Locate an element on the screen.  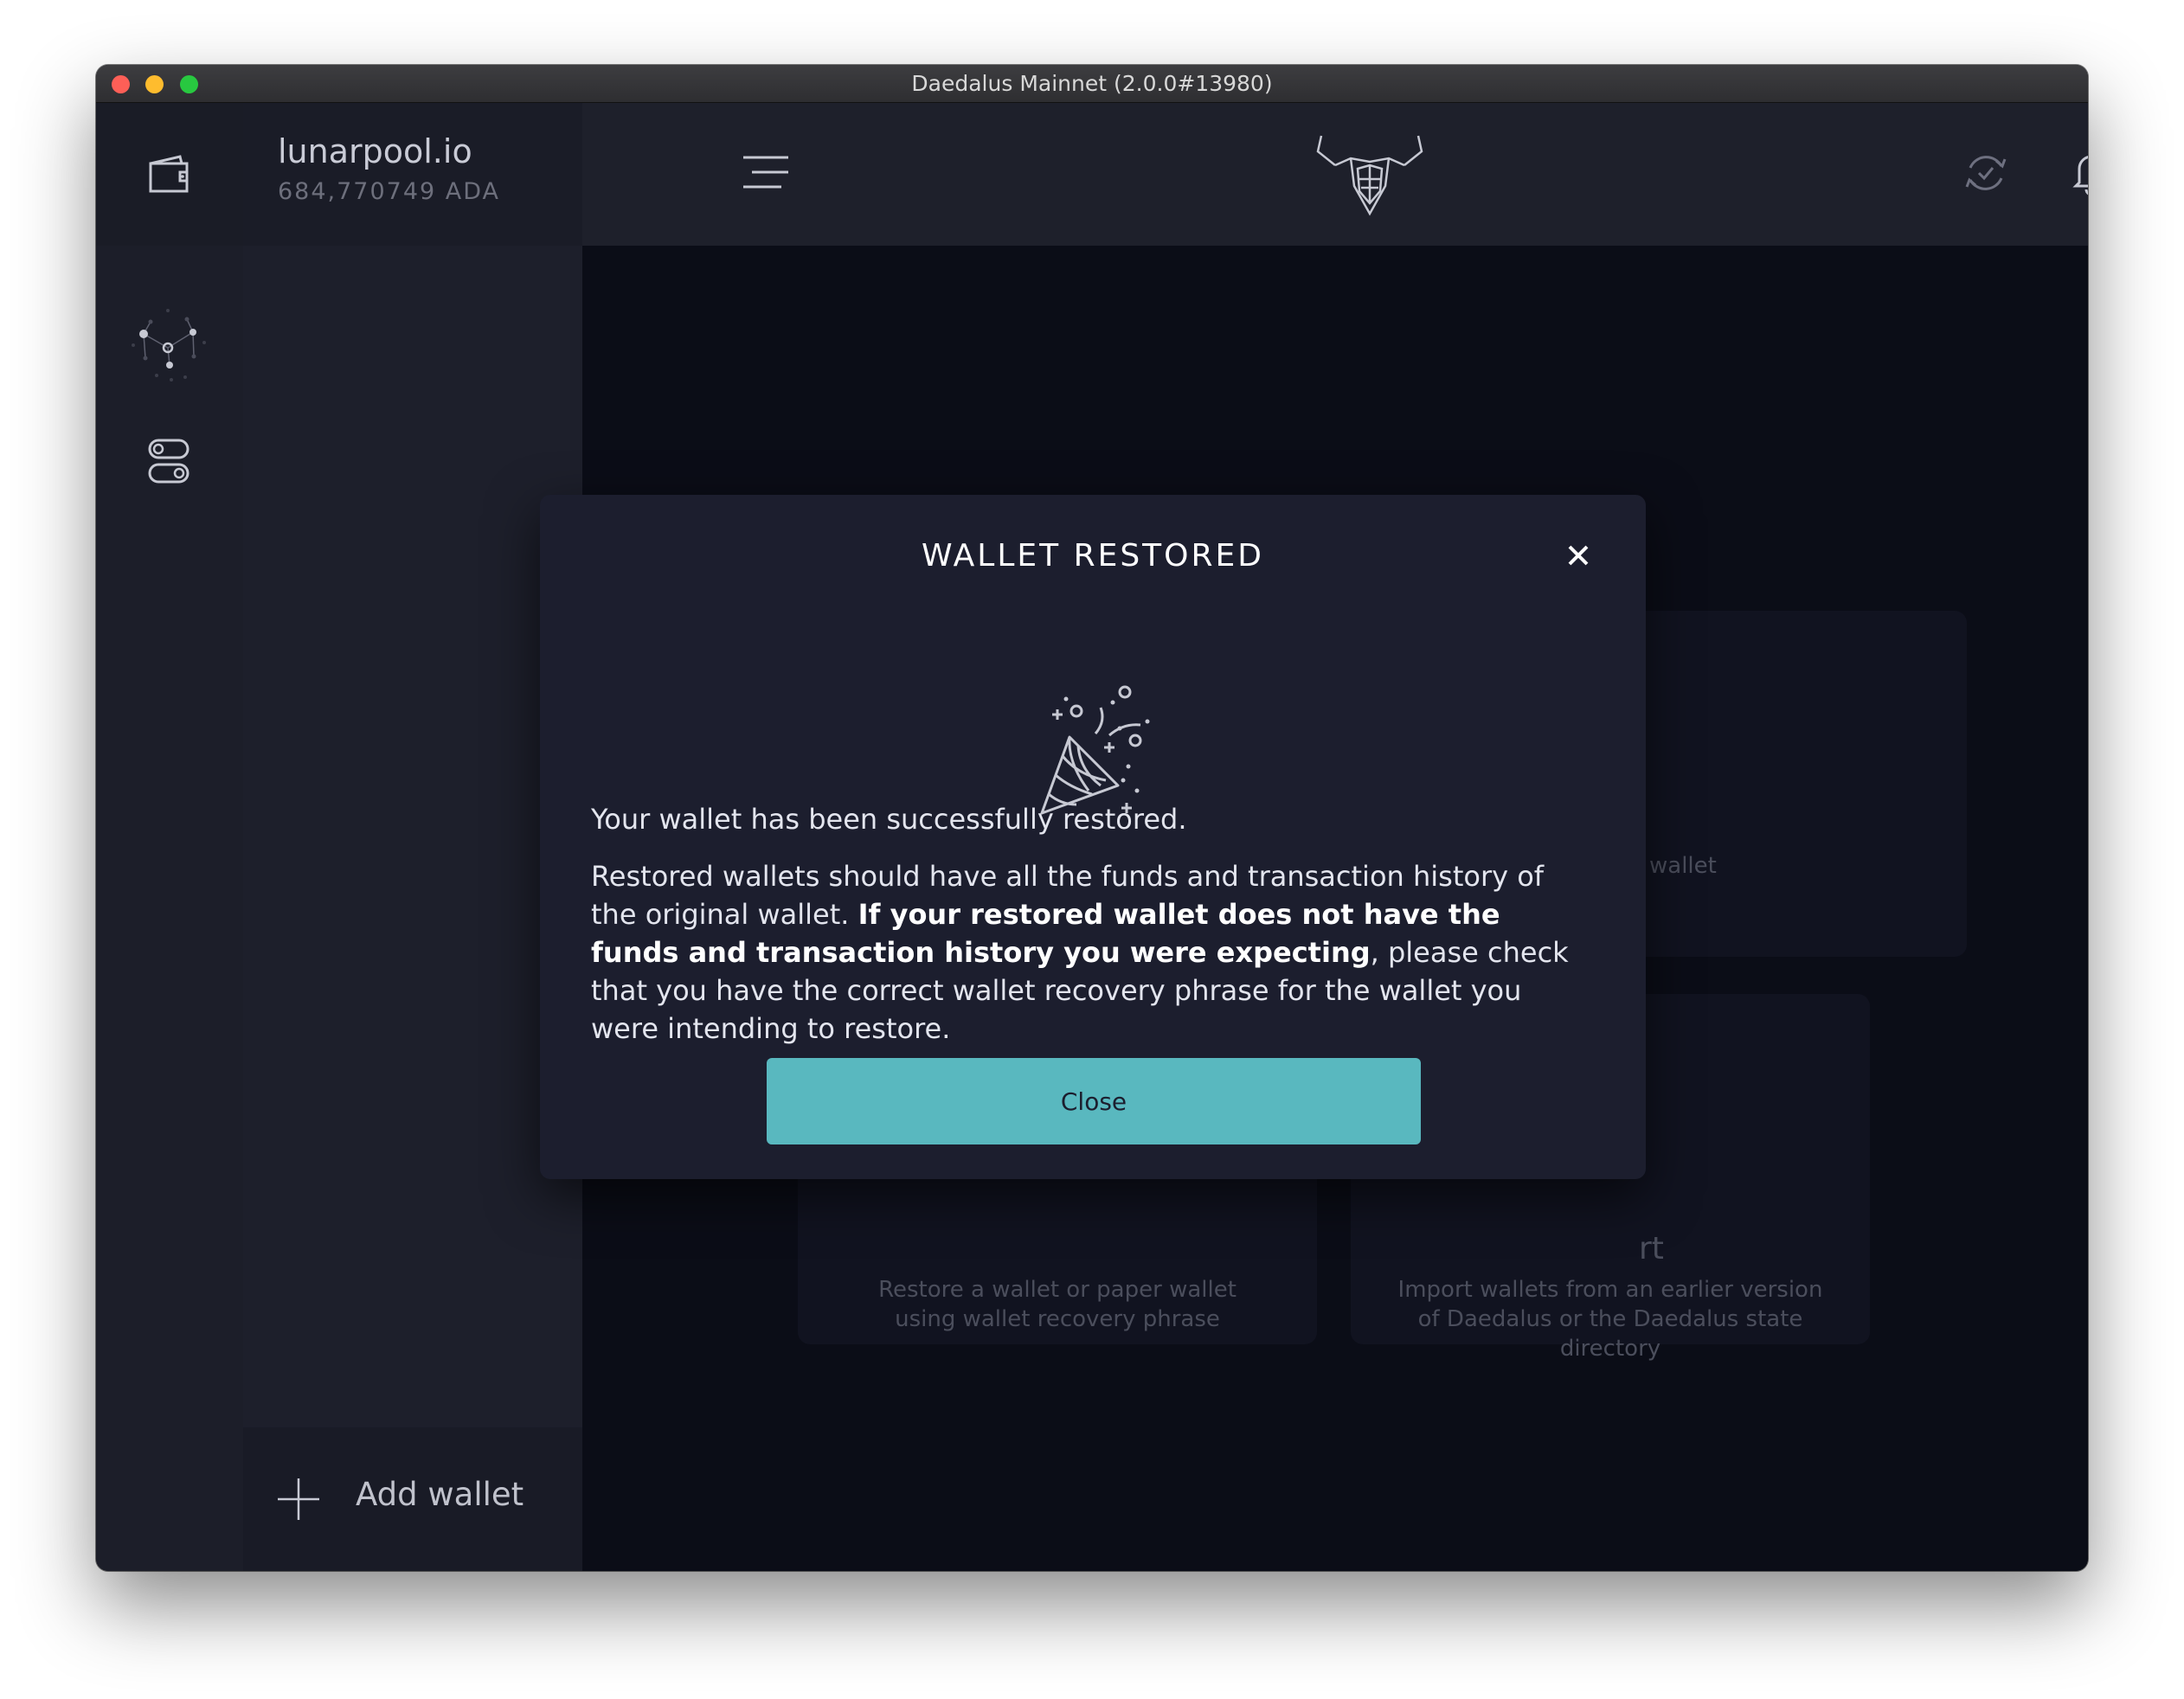
wallet-balance: 684,770749 ADA is located at coordinates (389, 191).